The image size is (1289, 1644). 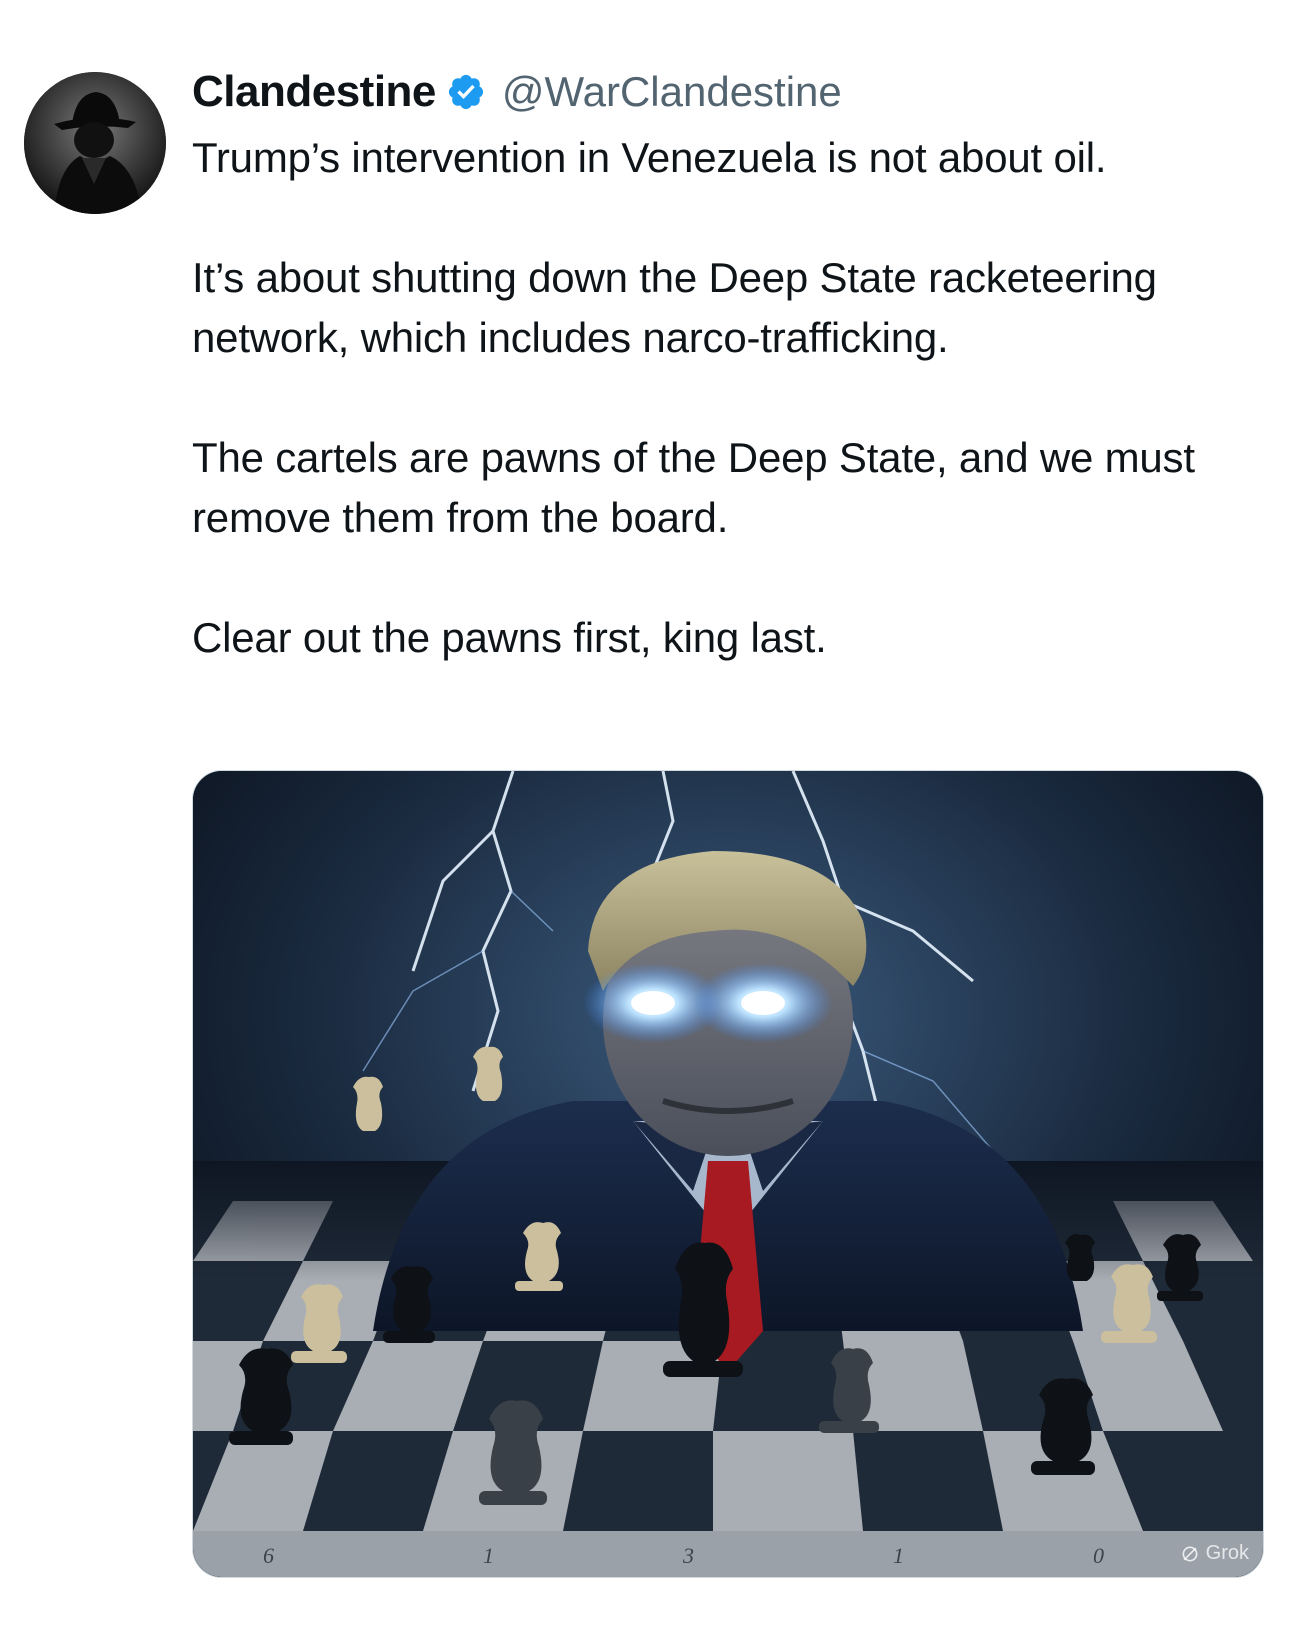 What do you see at coordinates (465, 92) in the screenshot?
I see `verified-badge-icon` at bounding box center [465, 92].